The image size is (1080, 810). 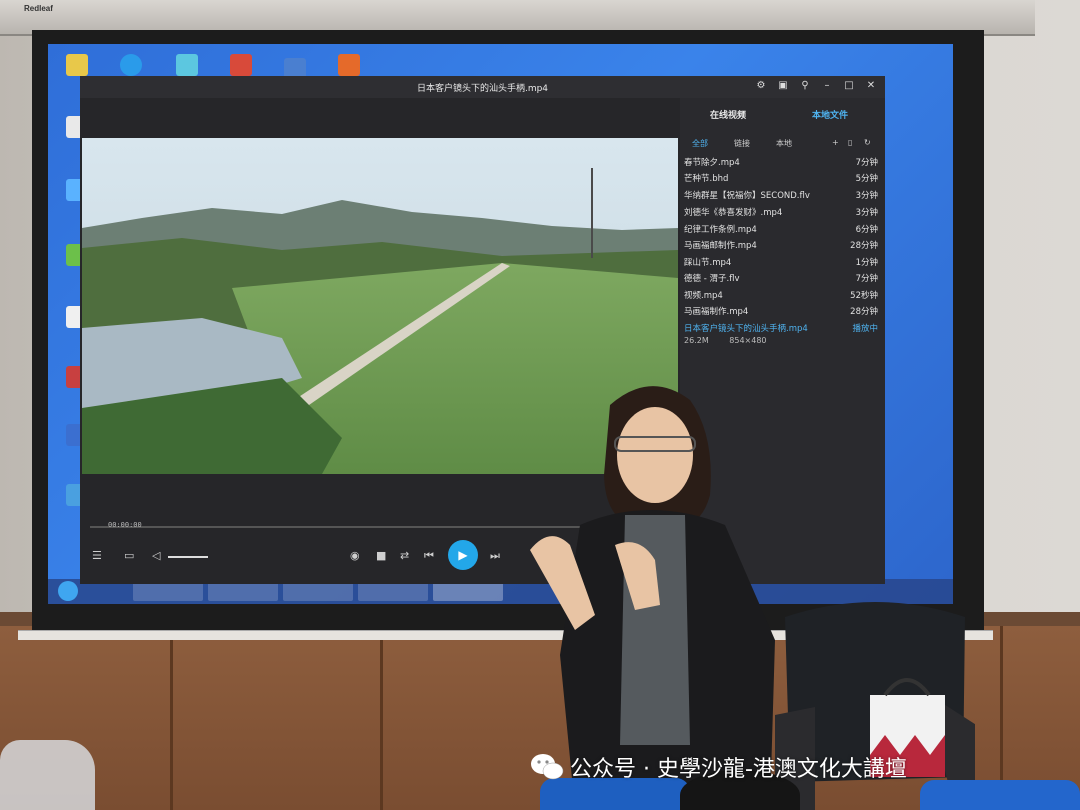 I want to click on playlist-item-name: 日本客户镜头下的汕头手柄.mp4, so click(x=746, y=329).